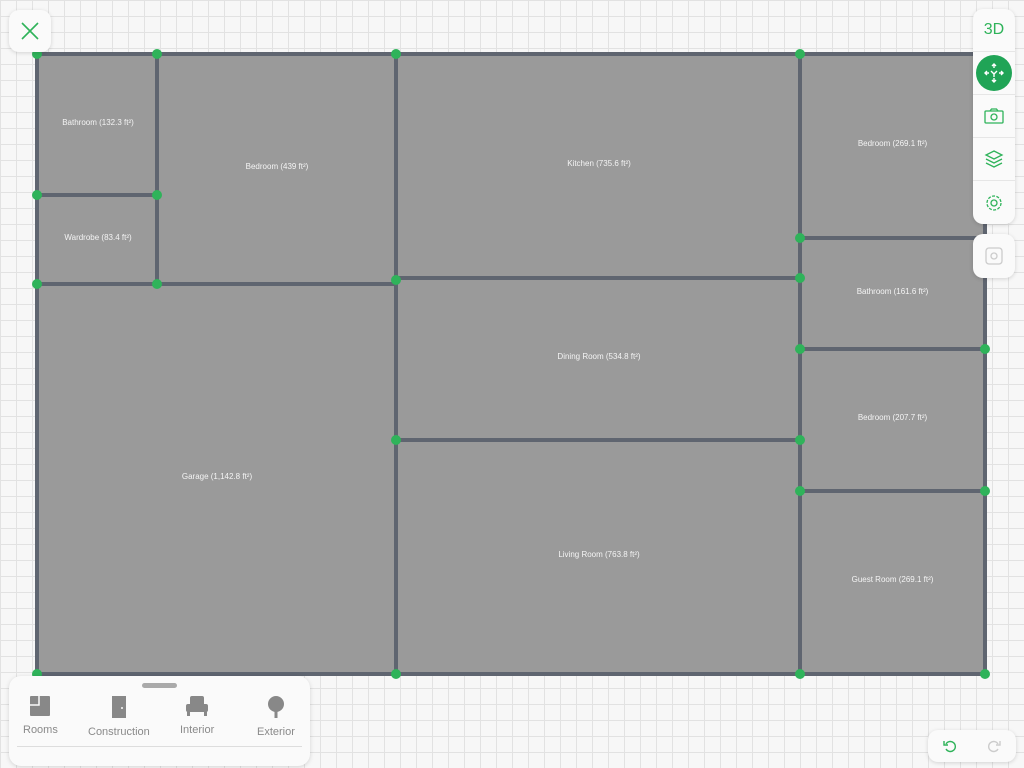  I want to click on tree-icon, so click(275, 707).